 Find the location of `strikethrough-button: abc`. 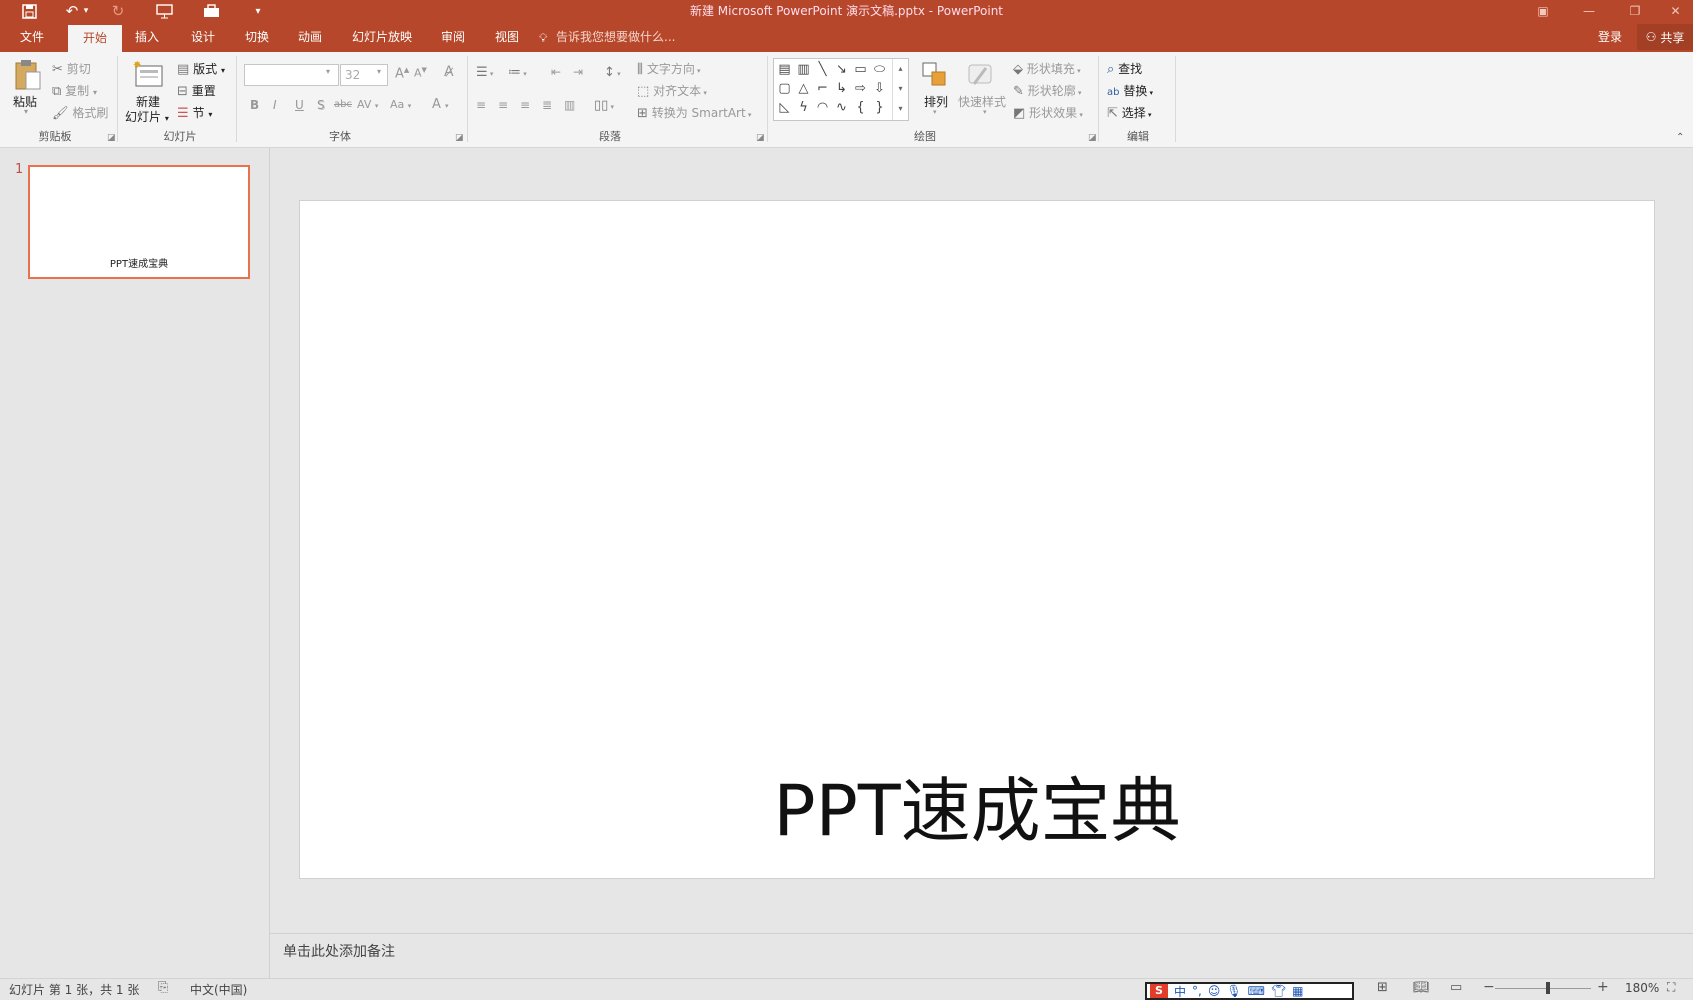

strikethrough-button: abc is located at coordinates (343, 104).